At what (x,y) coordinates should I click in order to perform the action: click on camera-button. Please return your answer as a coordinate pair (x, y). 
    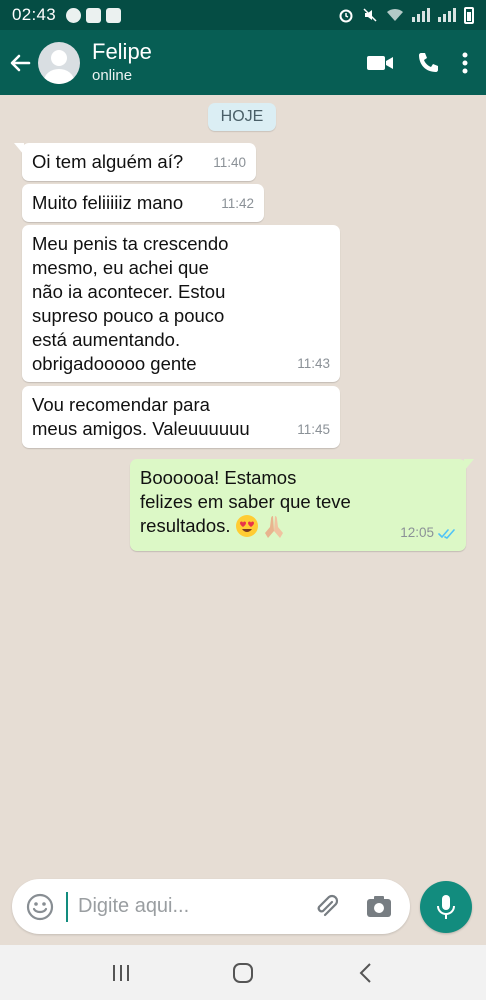
    Looking at the image, I should click on (379, 907).